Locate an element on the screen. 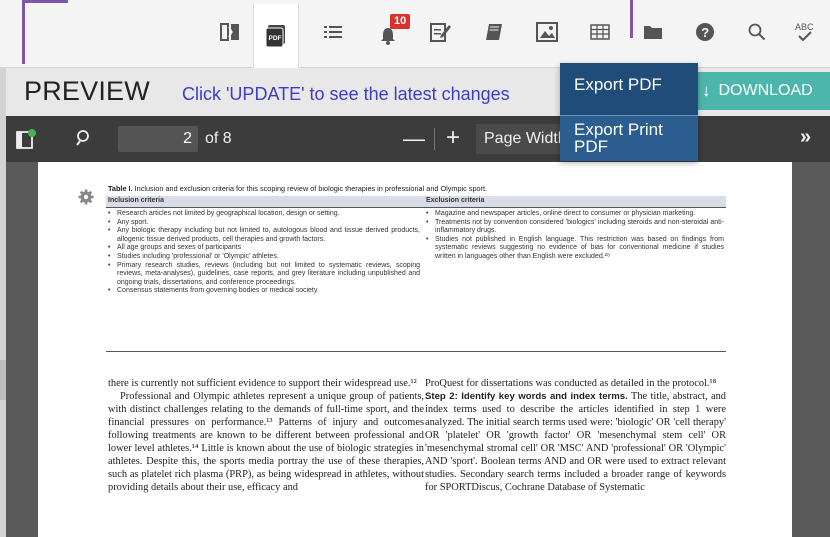 The image size is (830, 537). pdf-icon: PDF is located at coordinates (275, 36).